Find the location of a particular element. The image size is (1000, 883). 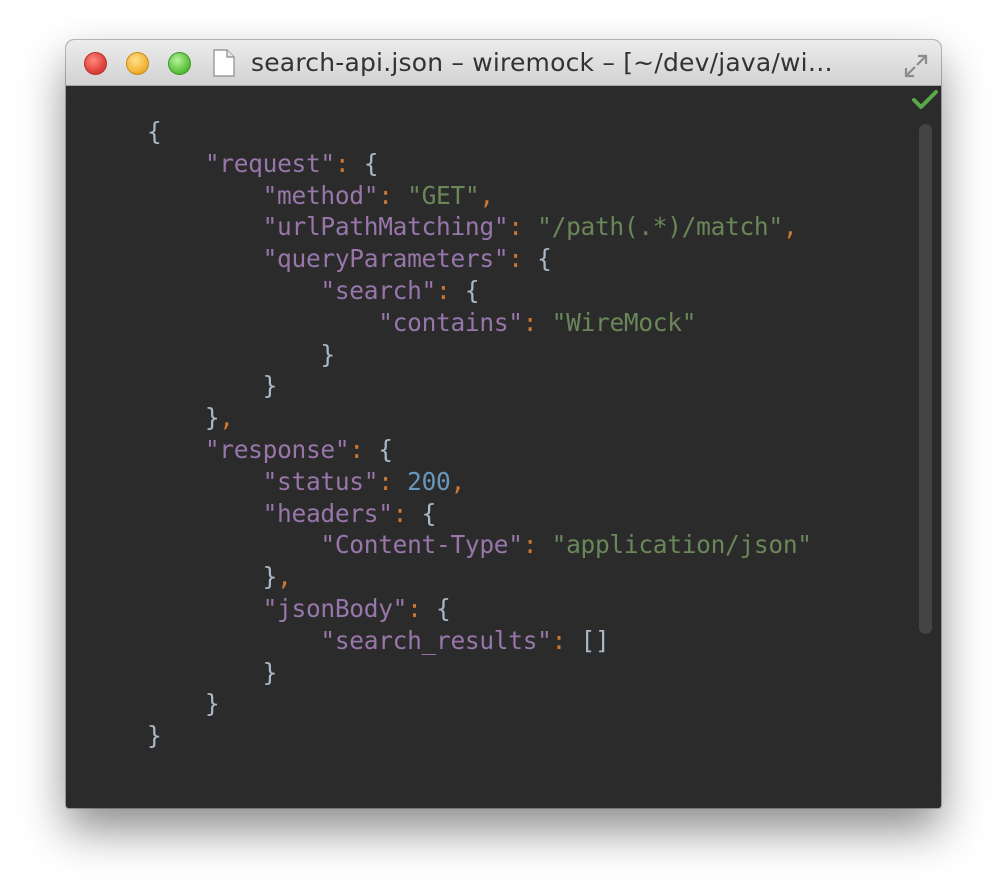

fullscreen-icon is located at coordinates (916, 66).